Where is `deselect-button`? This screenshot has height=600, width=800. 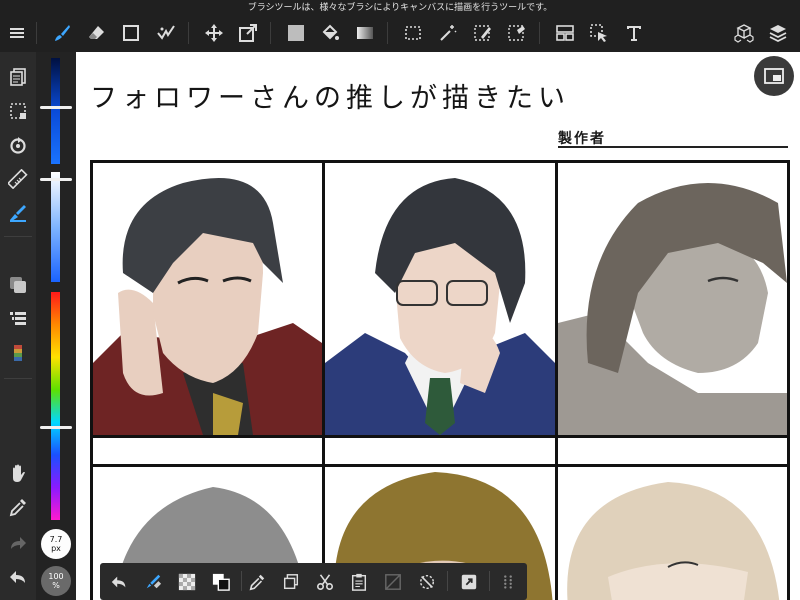 deselect-button is located at coordinates (427, 582).